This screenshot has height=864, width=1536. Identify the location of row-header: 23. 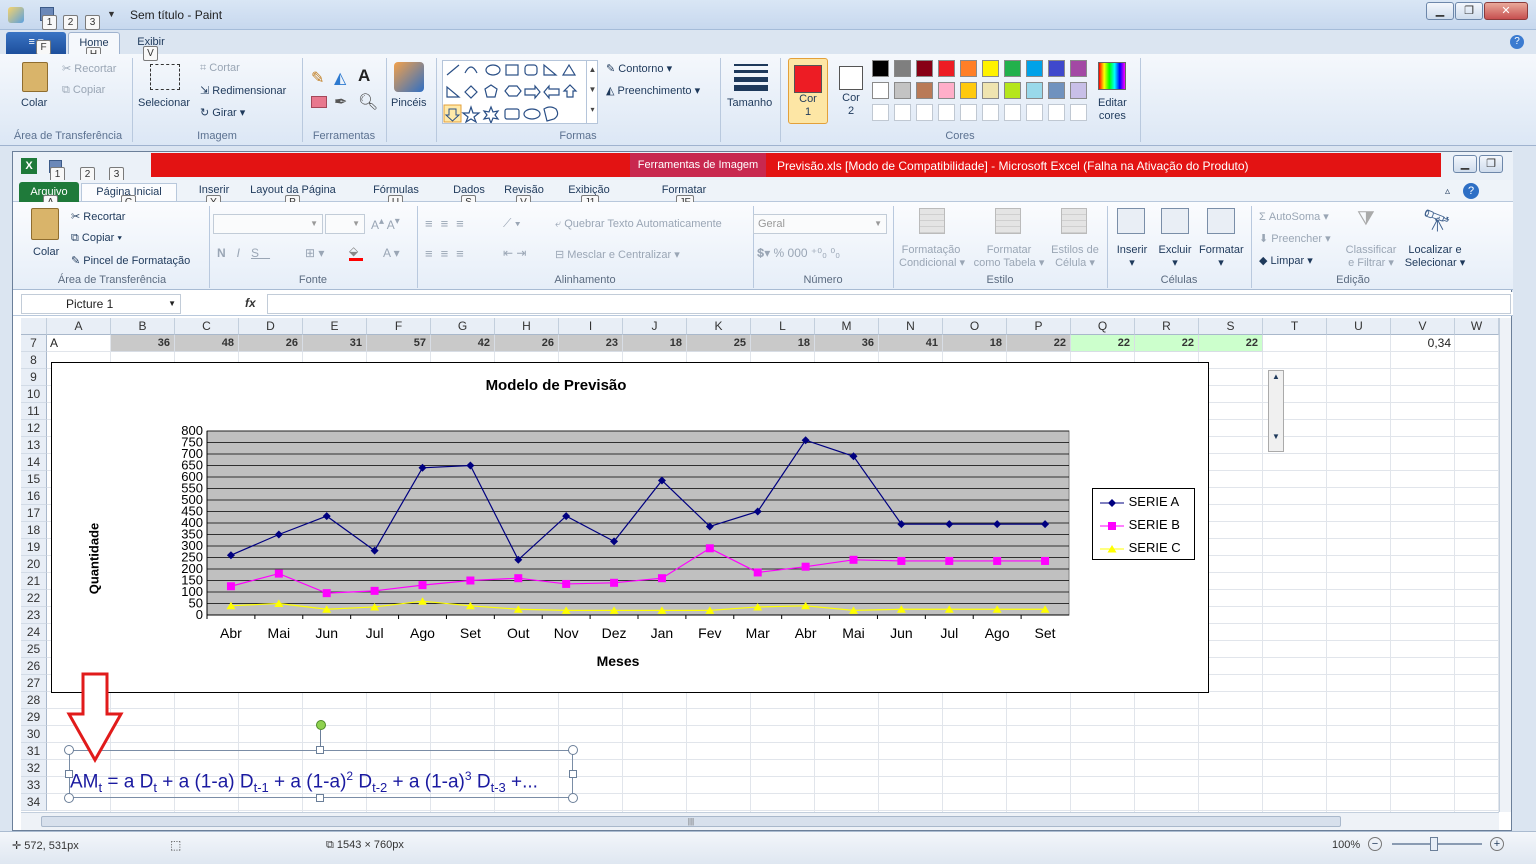
(34, 615).